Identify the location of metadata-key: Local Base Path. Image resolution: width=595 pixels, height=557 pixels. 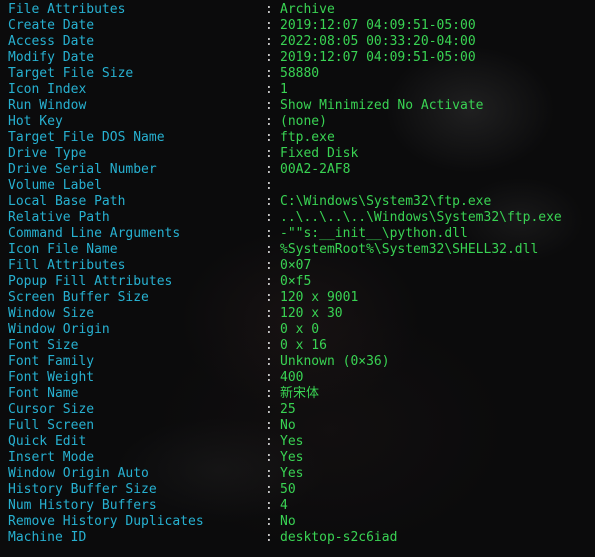
(67, 201).